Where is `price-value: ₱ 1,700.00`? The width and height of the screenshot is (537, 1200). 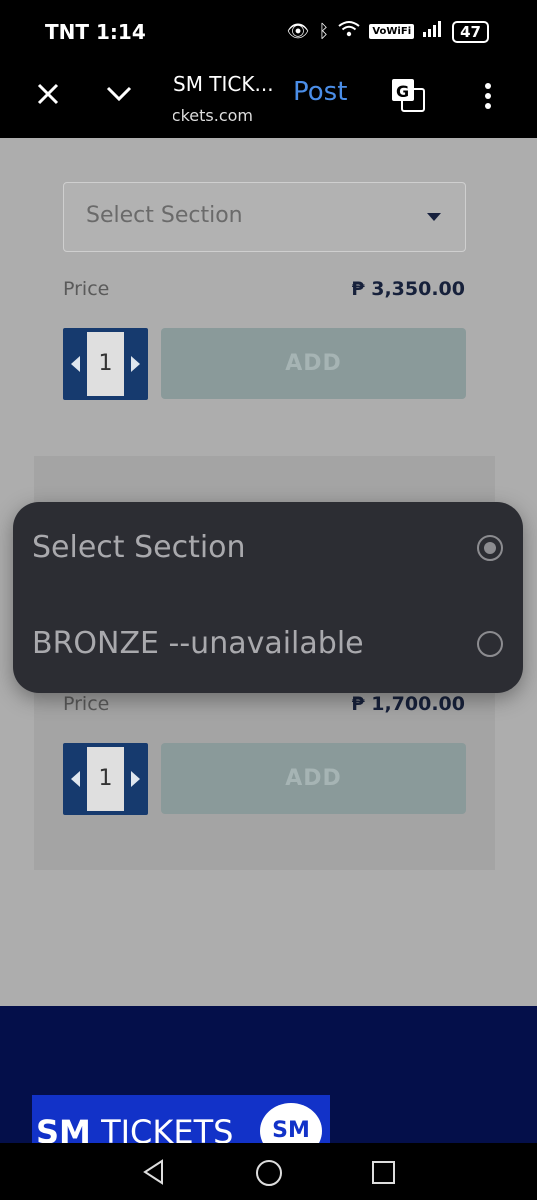 price-value: ₱ 1,700.00 is located at coordinates (408, 704).